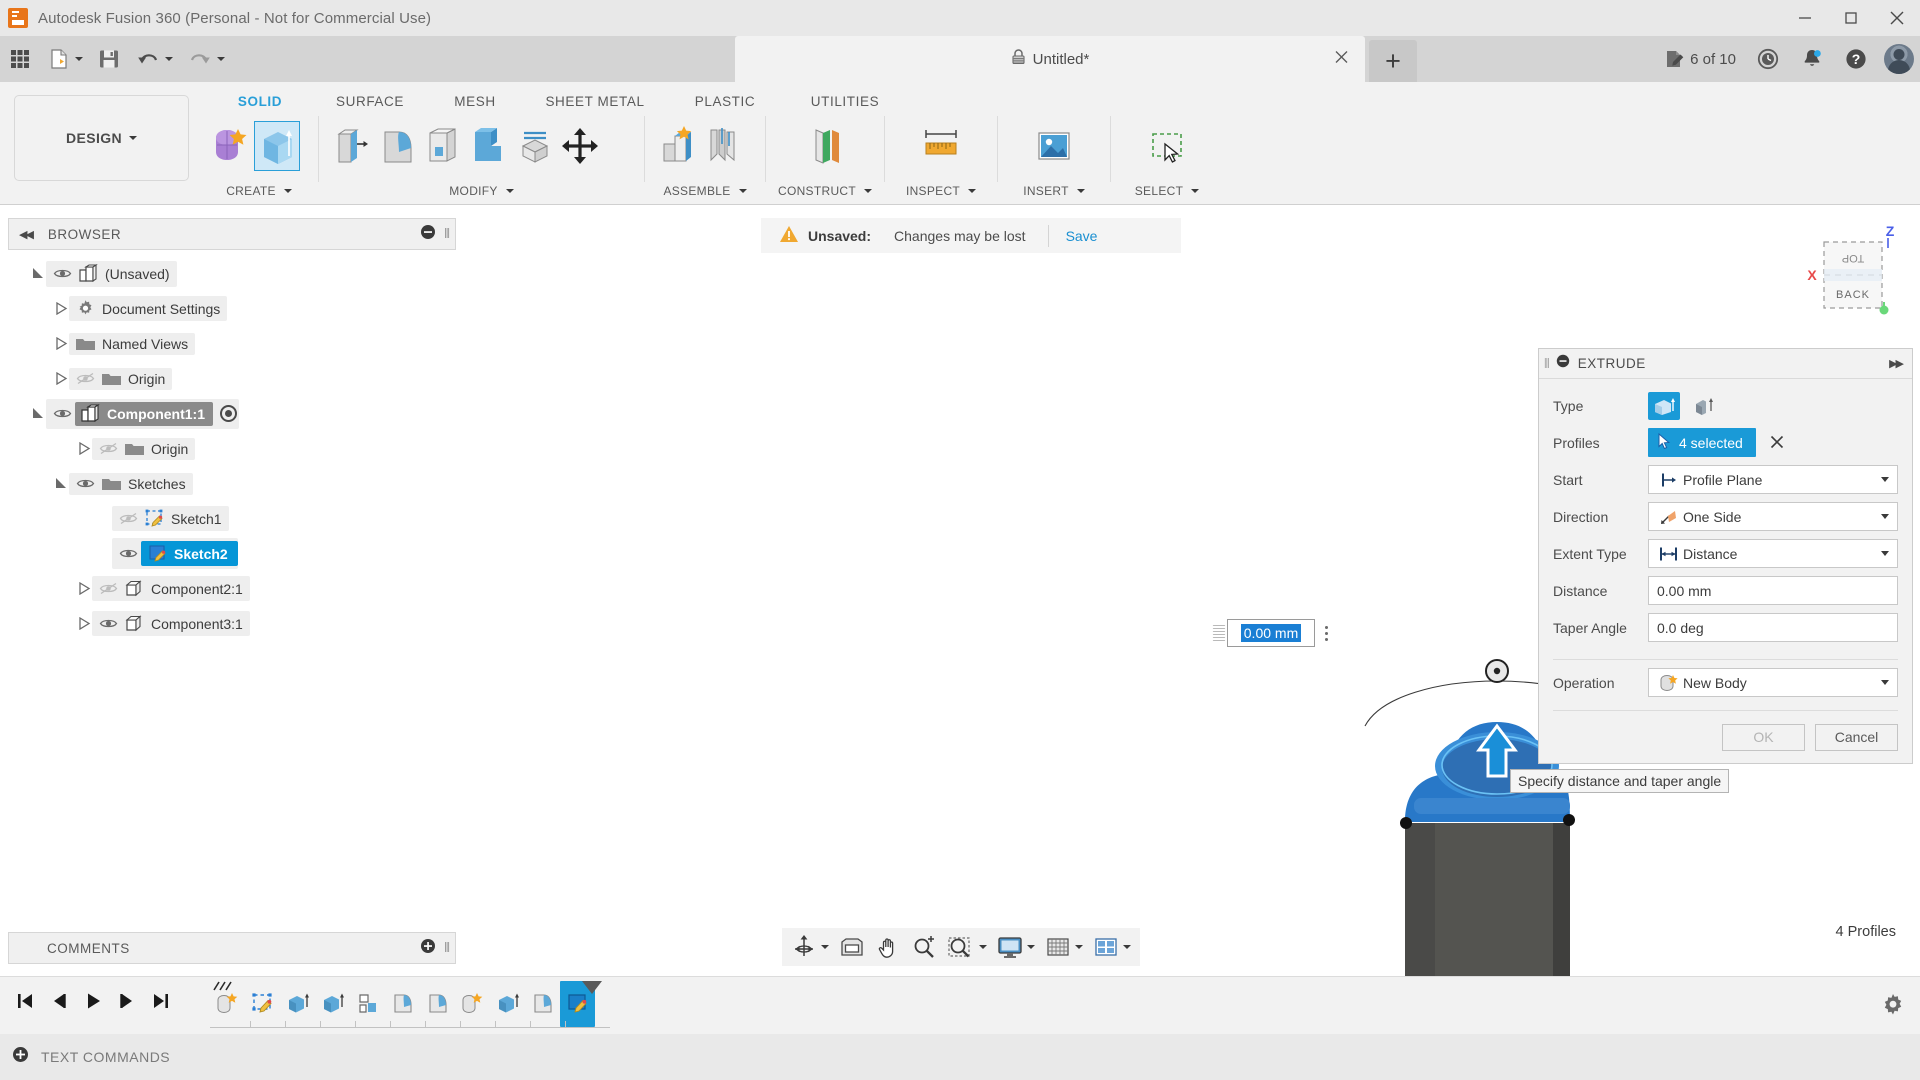 Image resolution: width=1920 pixels, height=1080 pixels. What do you see at coordinates (810, 947) in the screenshot?
I see `orbit-icon` at bounding box center [810, 947].